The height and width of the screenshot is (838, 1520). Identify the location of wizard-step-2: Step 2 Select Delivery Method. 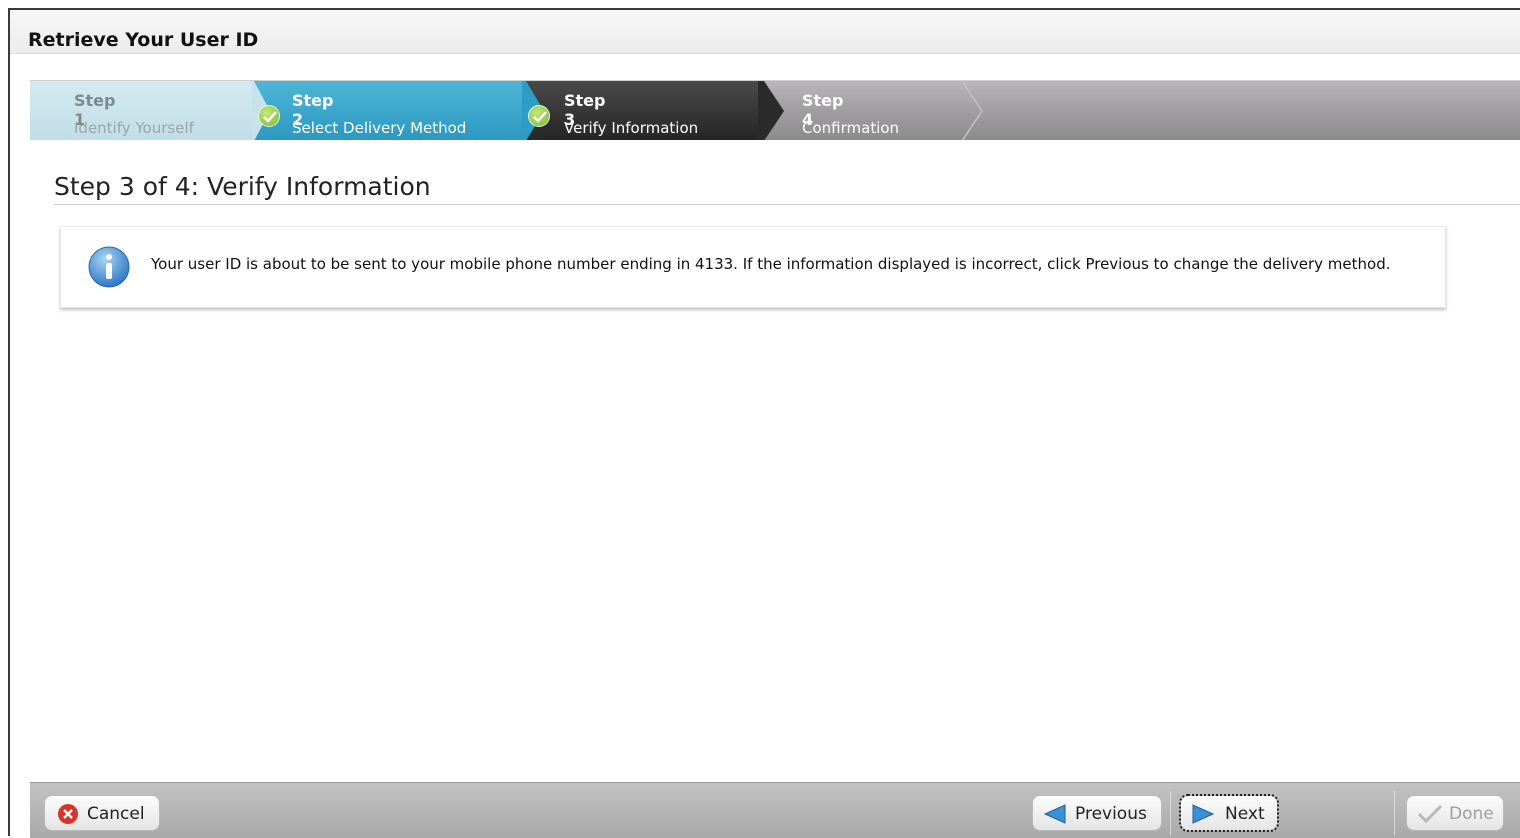
(388, 110).